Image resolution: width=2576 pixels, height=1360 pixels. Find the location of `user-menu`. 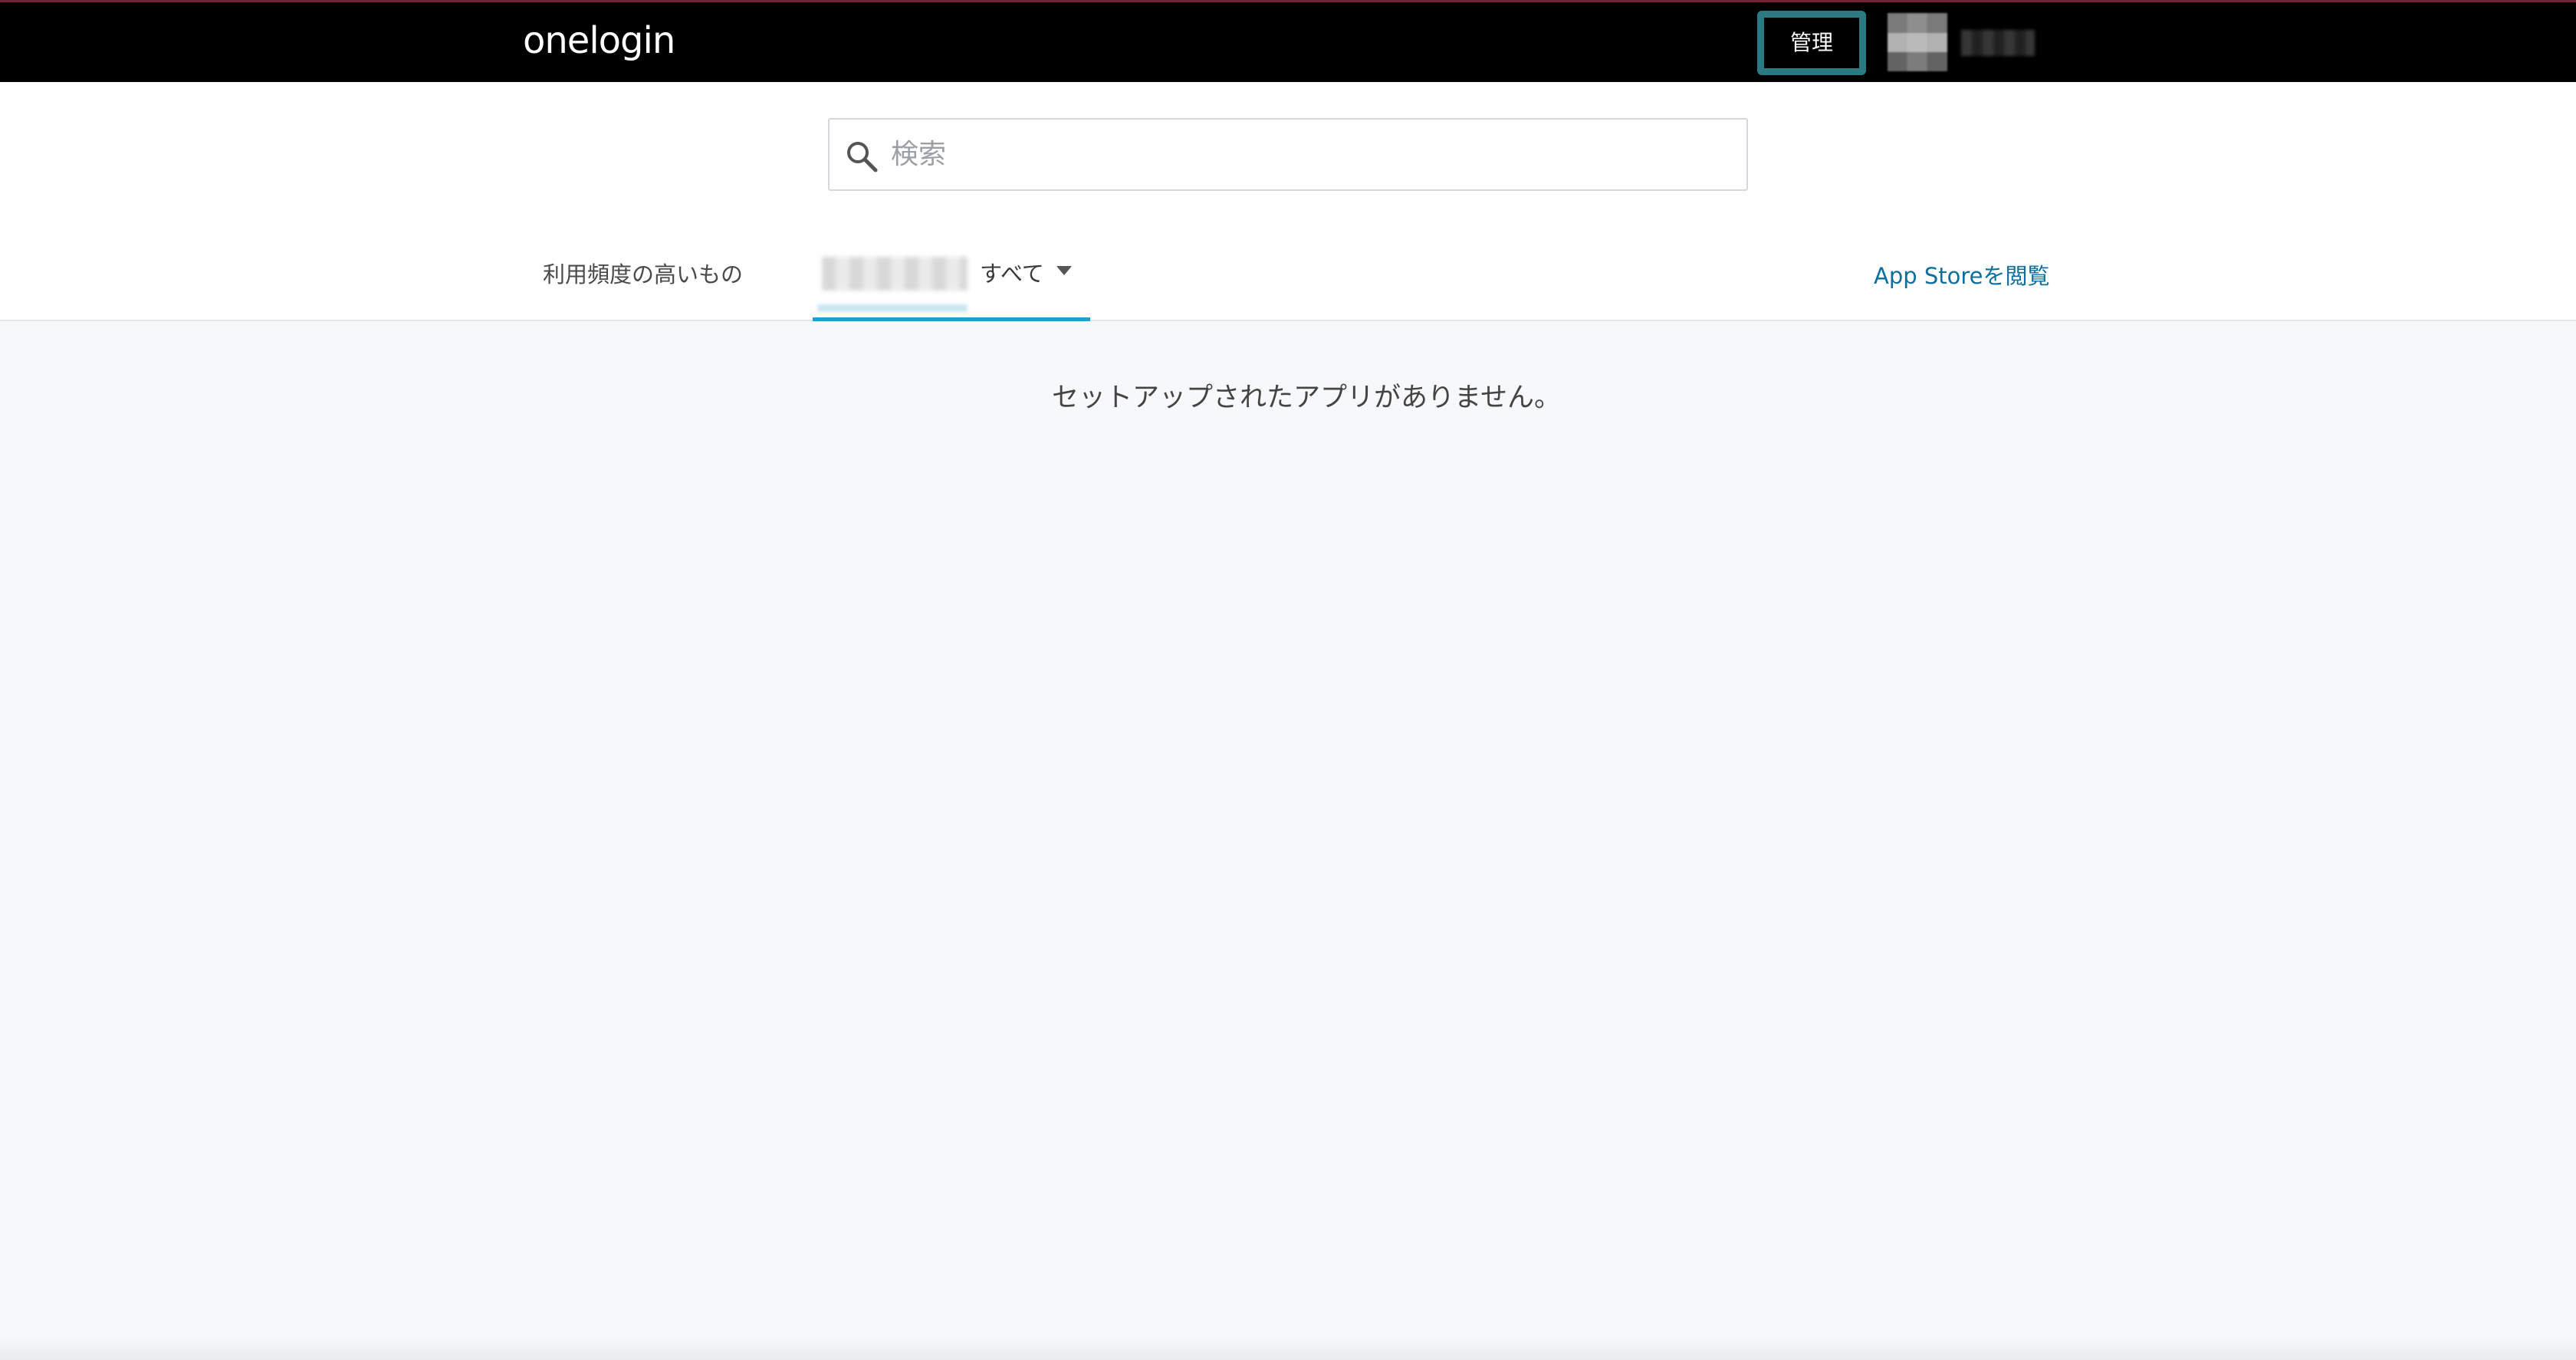

user-menu is located at coordinates (1964, 42).